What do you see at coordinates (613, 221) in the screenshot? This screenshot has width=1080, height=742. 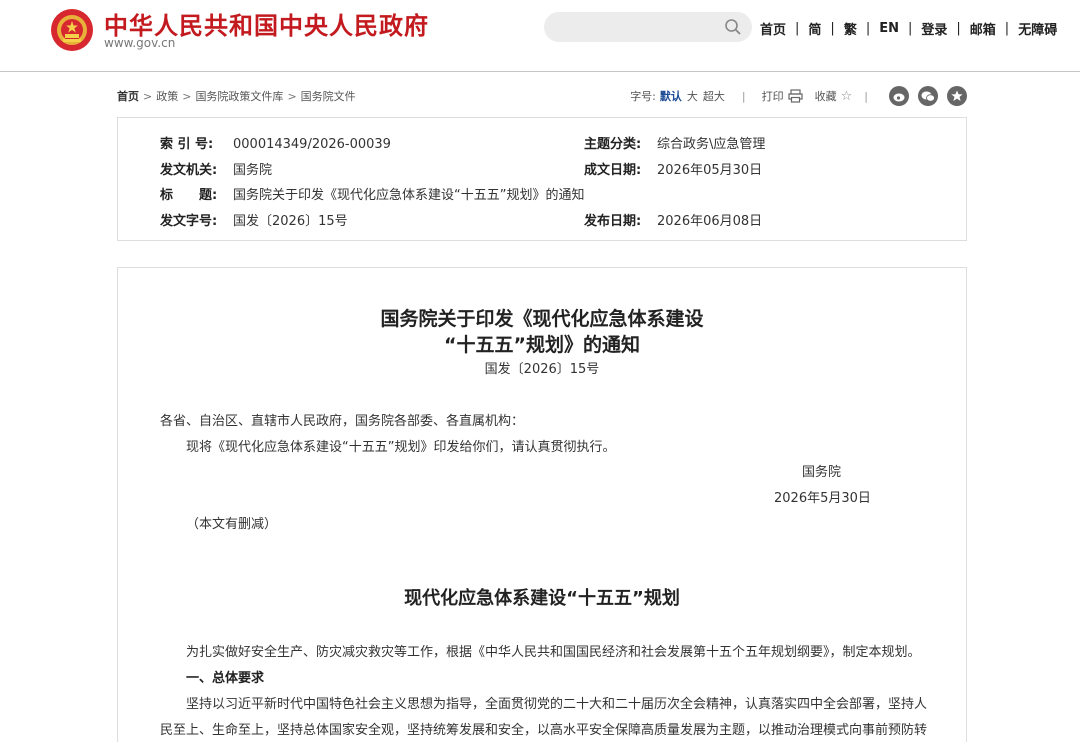 I see `published-date-label: 发布日期:` at bounding box center [613, 221].